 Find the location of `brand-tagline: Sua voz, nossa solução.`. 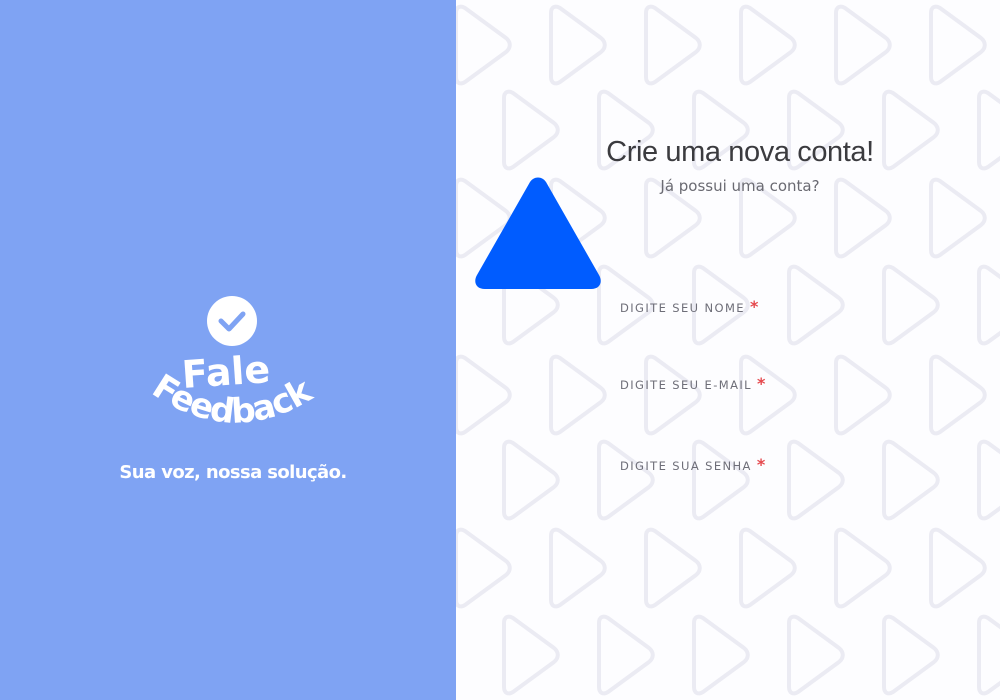

brand-tagline: Sua voz, nossa solução. is located at coordinates (233, 472).